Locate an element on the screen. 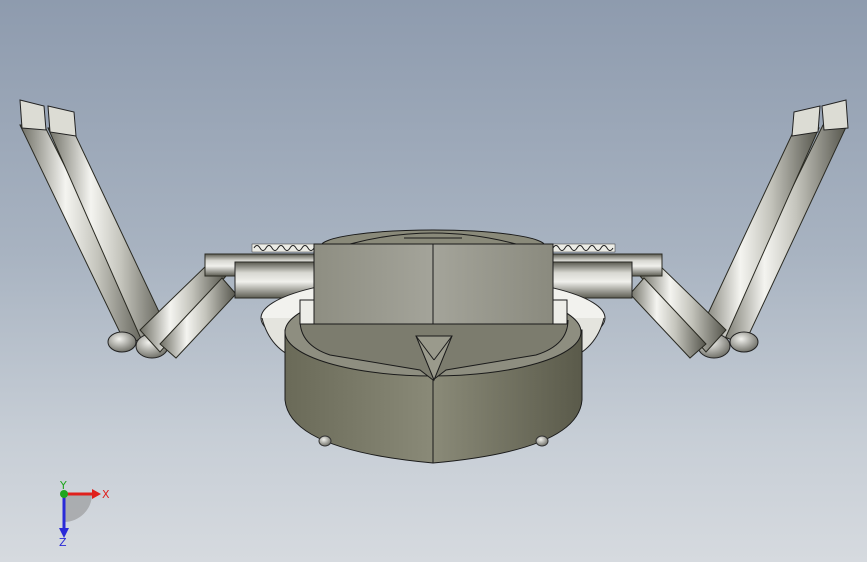  axis-triad: X Y Z is located at coordinates (84, 513).